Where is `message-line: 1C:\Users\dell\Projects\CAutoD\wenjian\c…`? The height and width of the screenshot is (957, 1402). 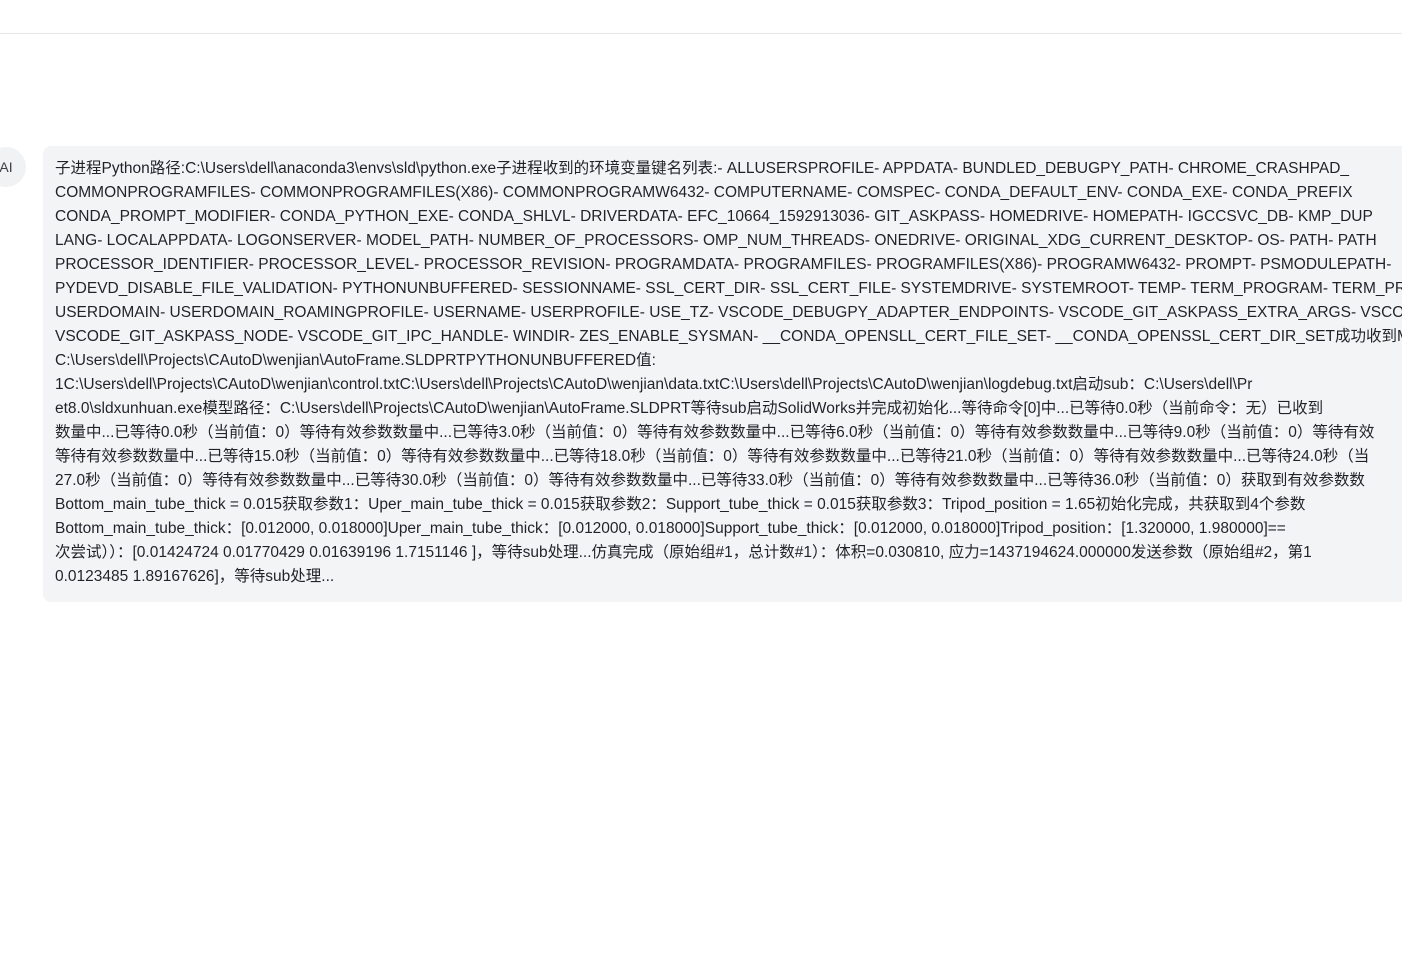
message-line: 1C:\Users\dell\Projects\CAutoD\wenjian\c… is located at coordinates (654, 384).